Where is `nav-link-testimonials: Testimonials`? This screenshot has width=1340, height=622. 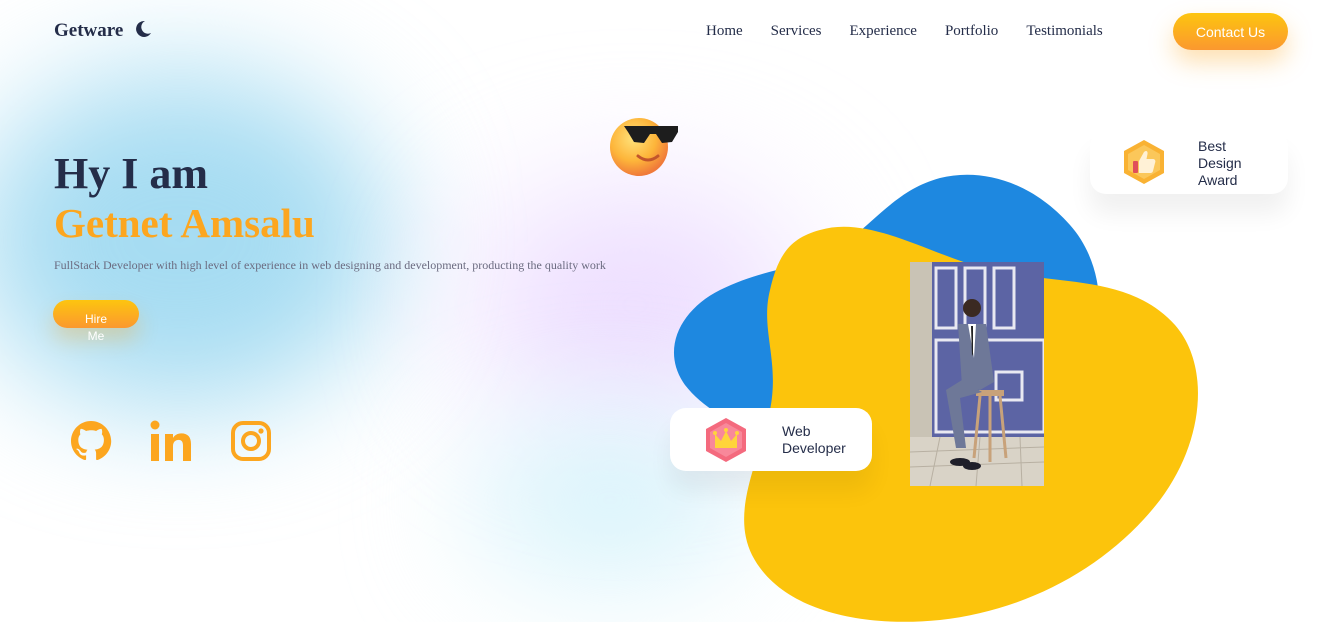
nav-link-testimonials: Testimonials is located at coordinates (1064, 31).